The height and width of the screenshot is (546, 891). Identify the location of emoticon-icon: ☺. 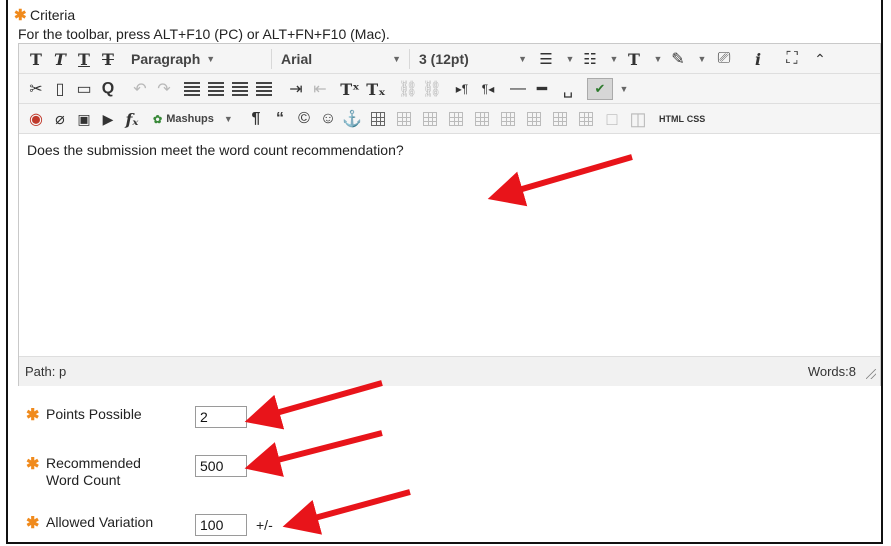
(328, 119).